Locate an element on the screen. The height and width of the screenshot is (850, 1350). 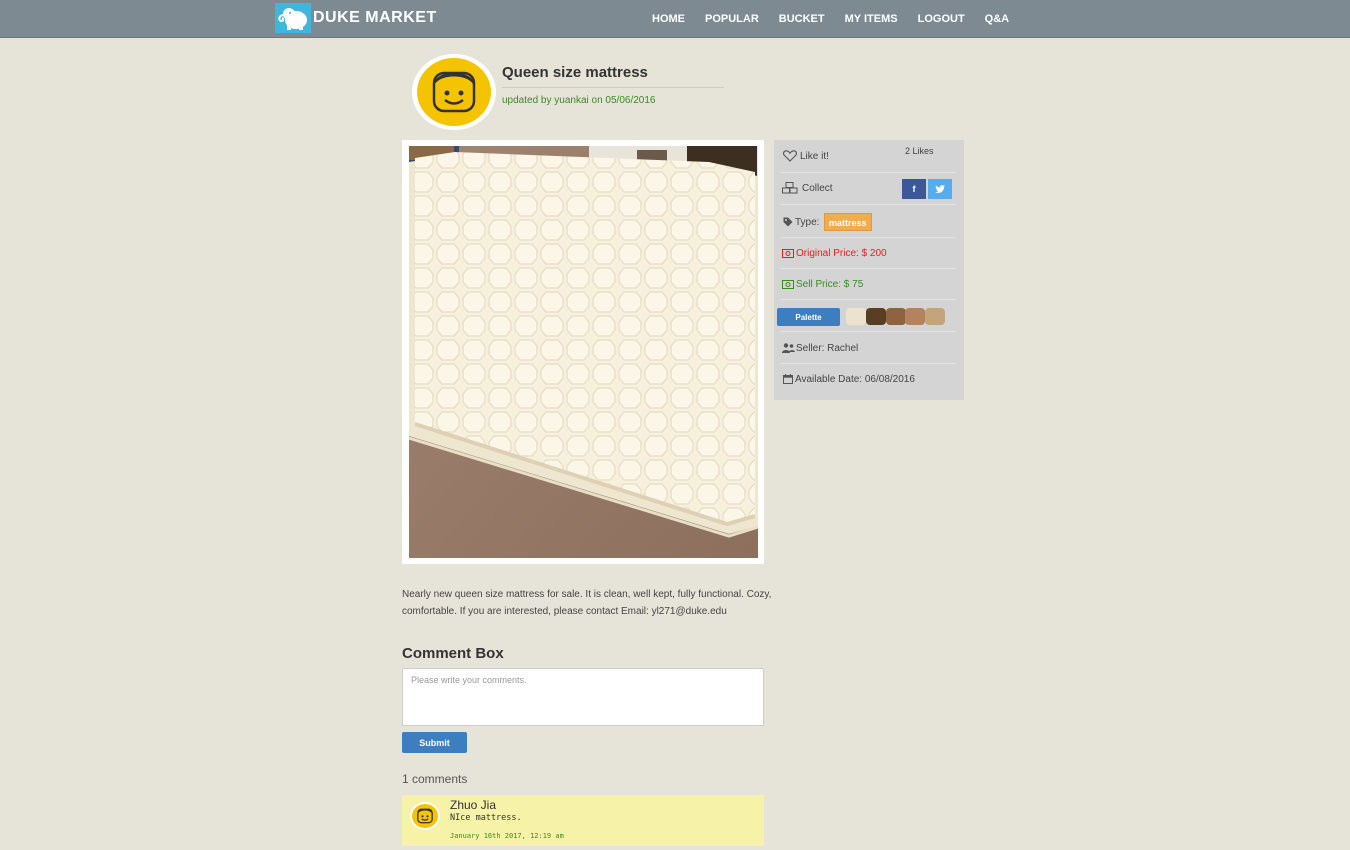
nav-popular: POPULAR is located at coordinates (732, 19).